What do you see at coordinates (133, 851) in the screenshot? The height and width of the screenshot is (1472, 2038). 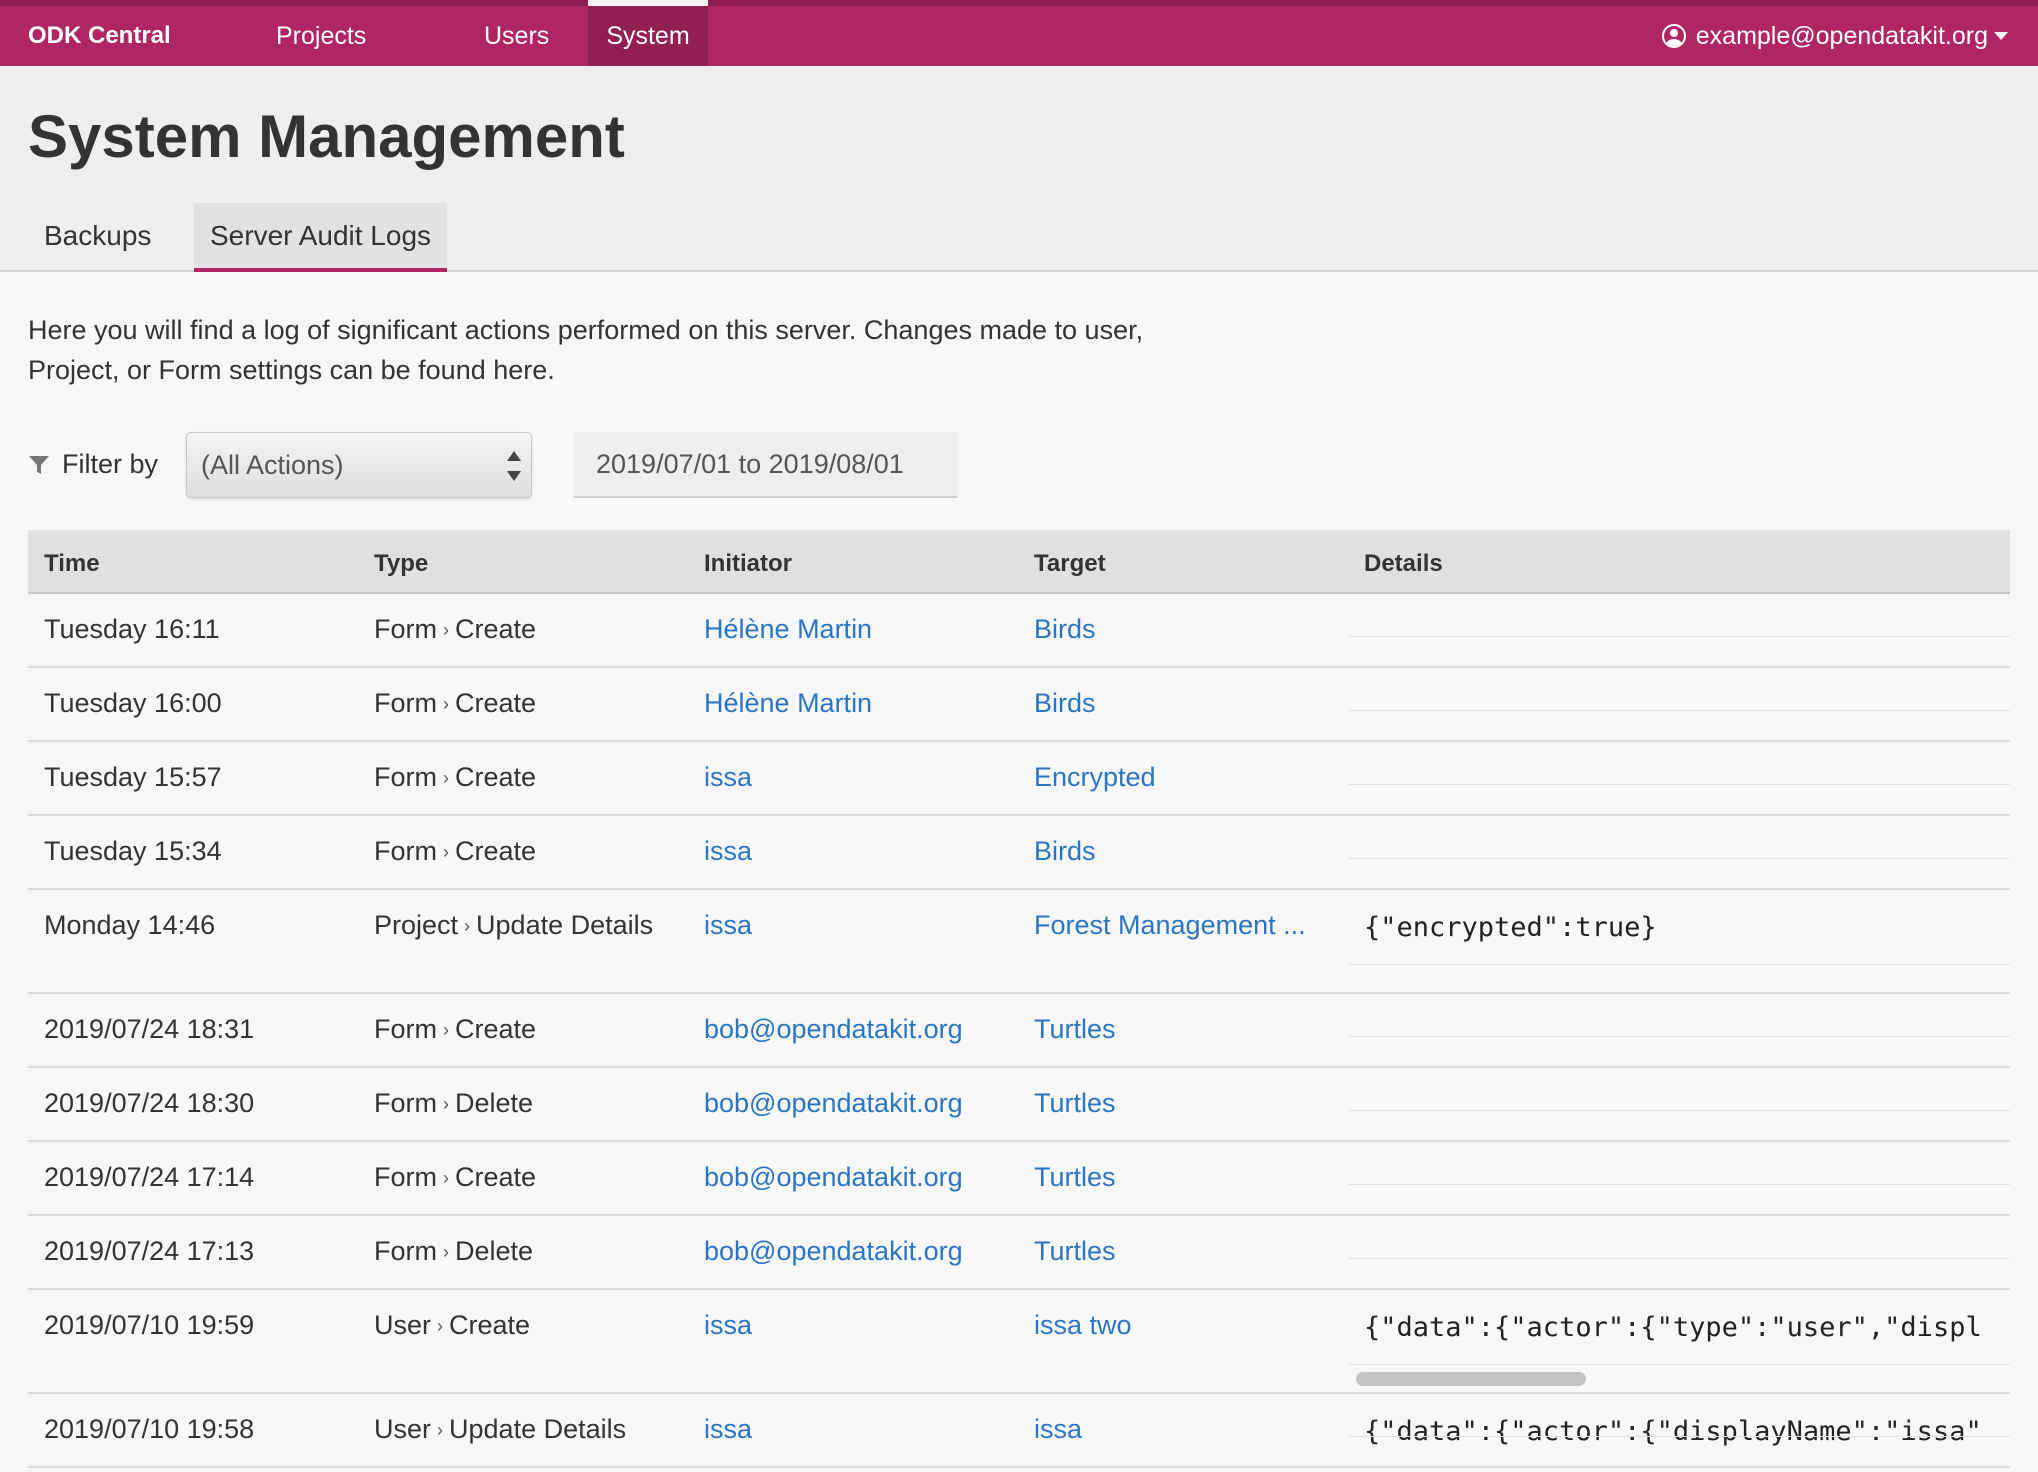 I see `cell-time: Tuesday 15:34` at bounding box center [133, 851].